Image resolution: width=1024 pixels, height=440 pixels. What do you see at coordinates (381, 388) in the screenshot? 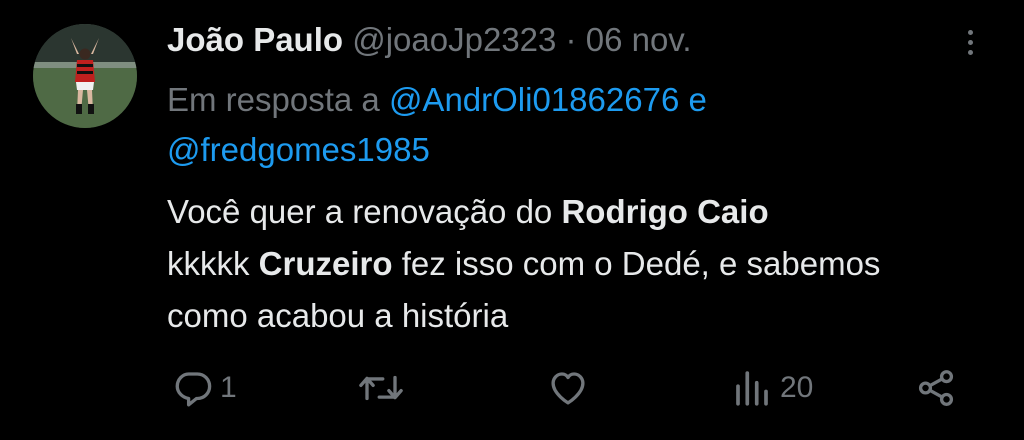
I see `retweet-icon` at bounding box center [381, 388].